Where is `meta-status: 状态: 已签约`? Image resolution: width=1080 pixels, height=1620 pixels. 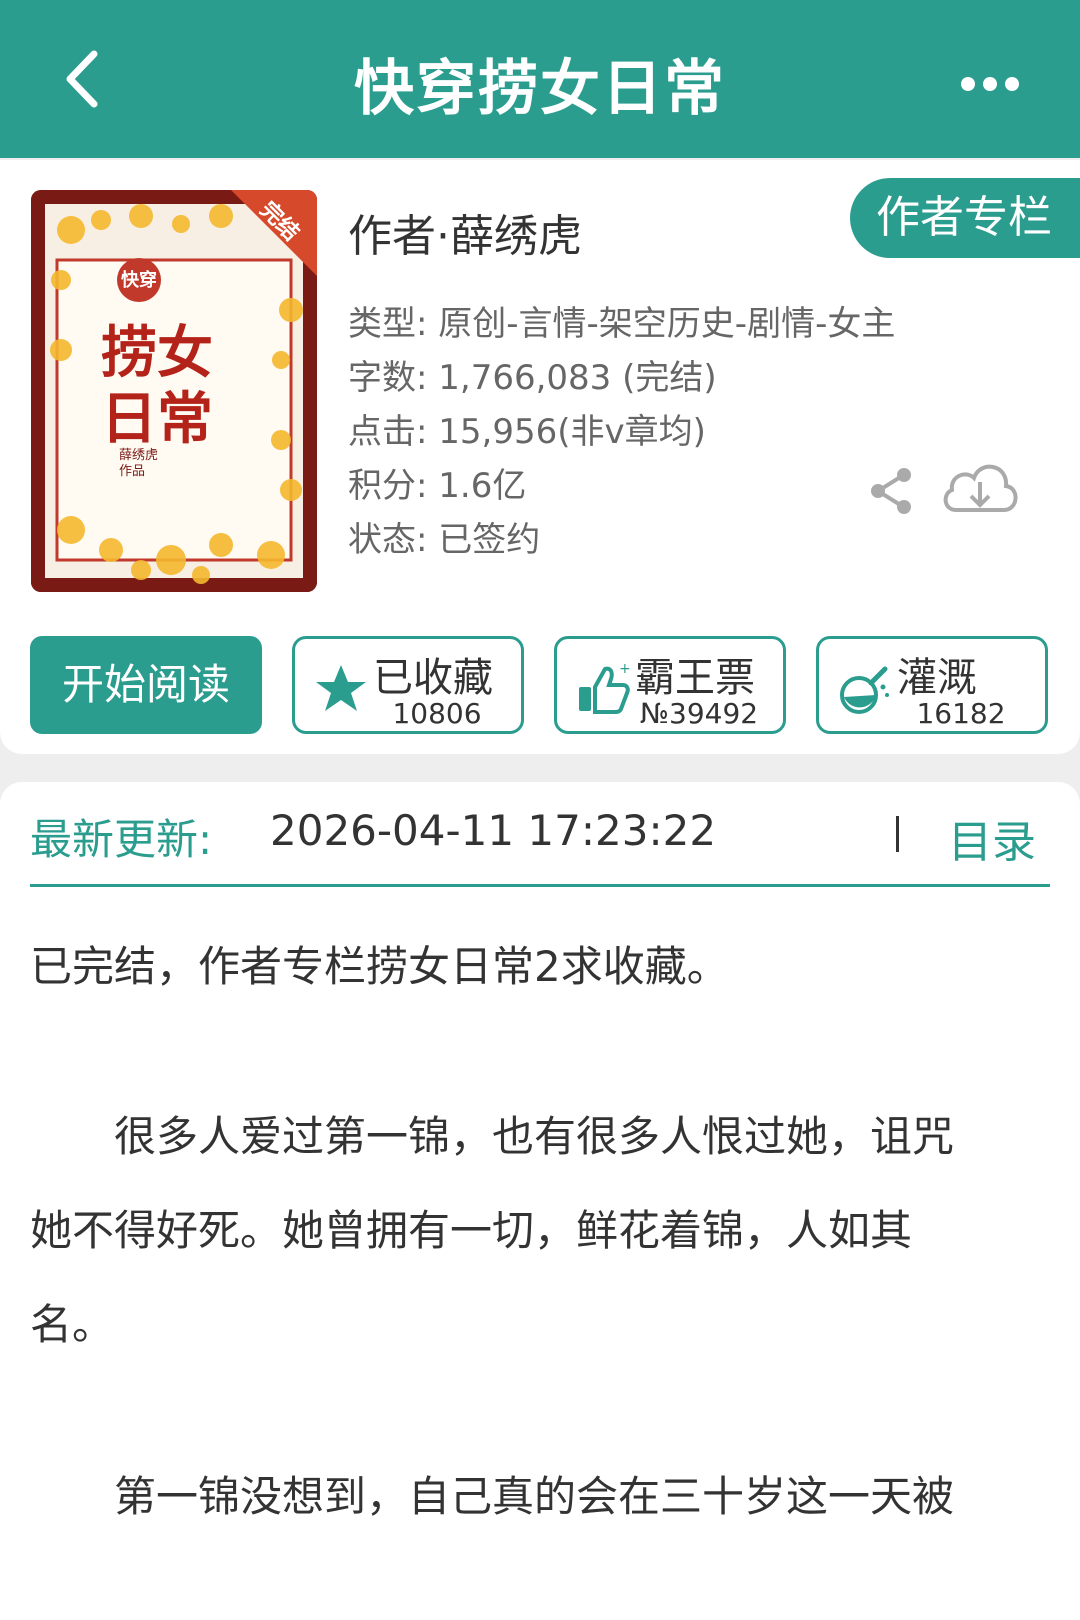 meta-status: 状态: 已签约 is located at coordinates (444, 540).